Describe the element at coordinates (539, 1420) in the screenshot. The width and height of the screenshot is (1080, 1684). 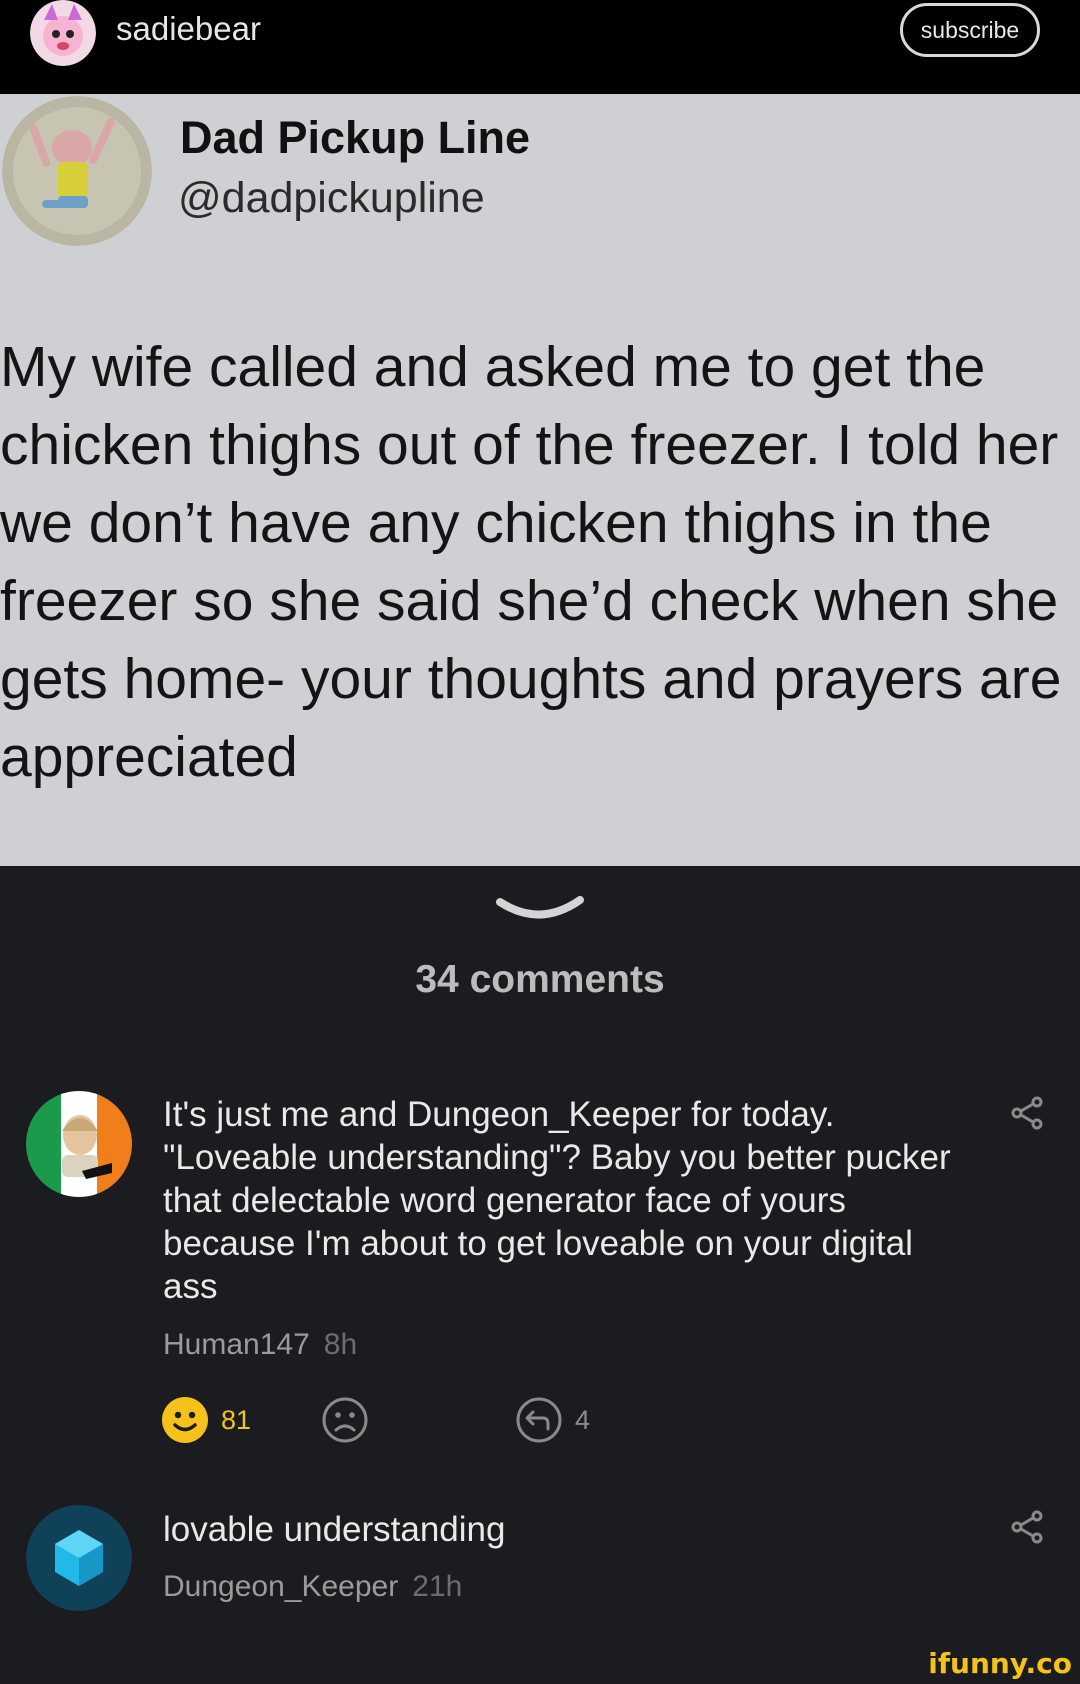
I see `reply-icon` at that location.